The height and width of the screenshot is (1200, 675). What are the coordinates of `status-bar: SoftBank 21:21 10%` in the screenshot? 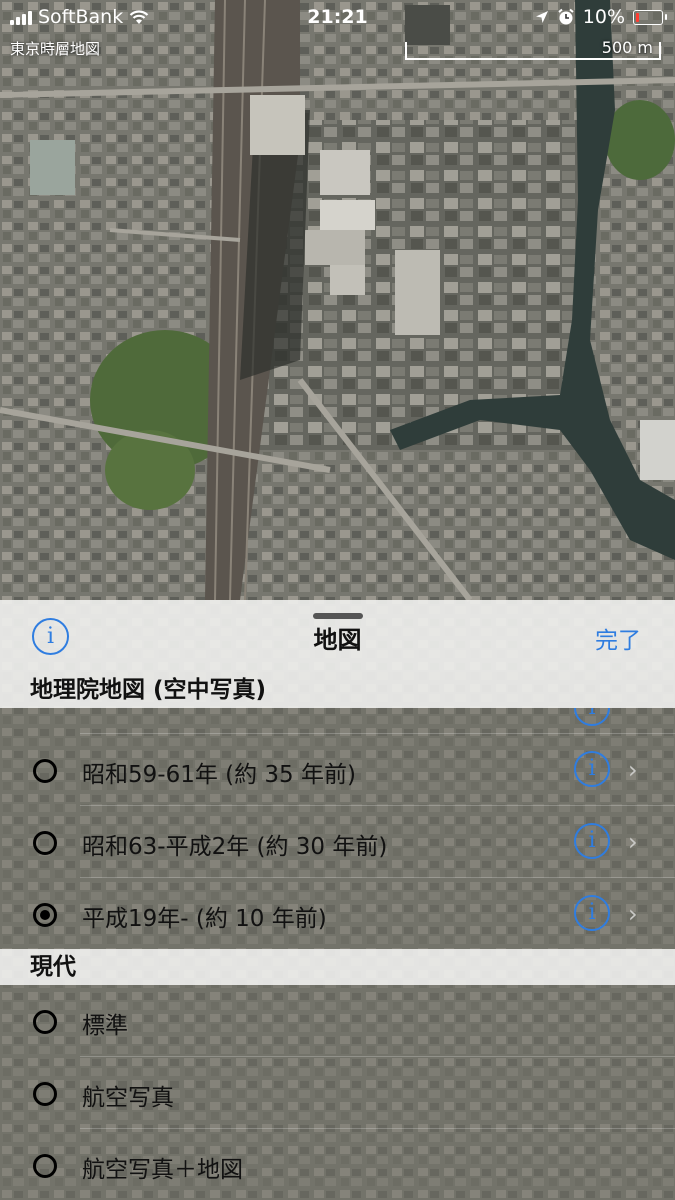 It's located at (337, 18).